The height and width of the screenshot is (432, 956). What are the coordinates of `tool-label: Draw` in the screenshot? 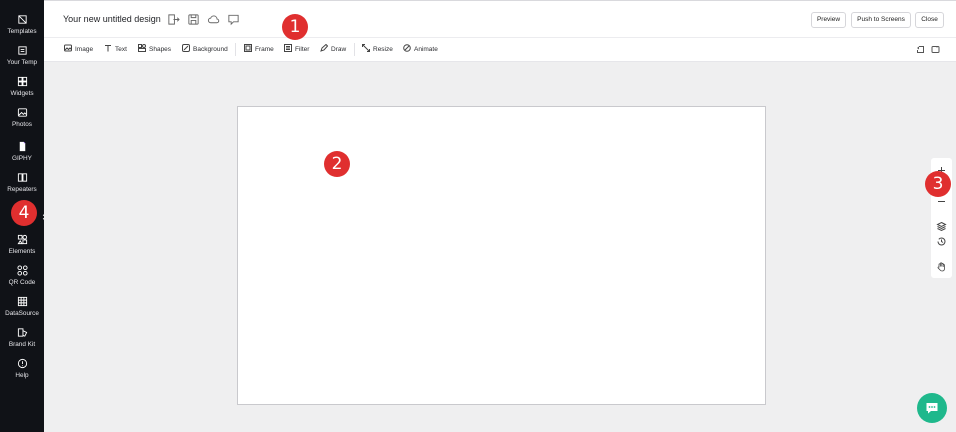 It's located at (339, 49).